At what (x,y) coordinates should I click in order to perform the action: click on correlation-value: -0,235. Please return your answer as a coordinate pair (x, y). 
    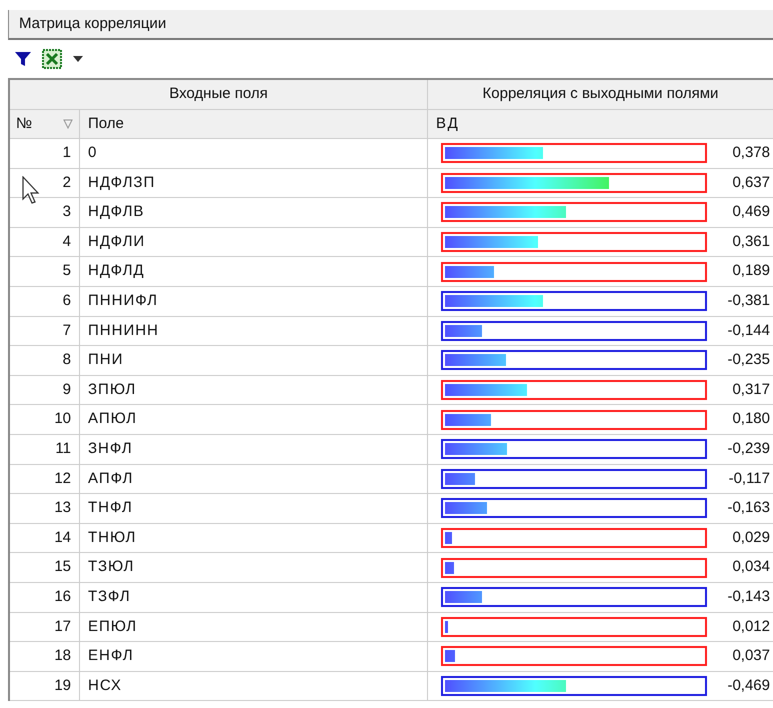
    Looking at the image, I should click on (748, 360).